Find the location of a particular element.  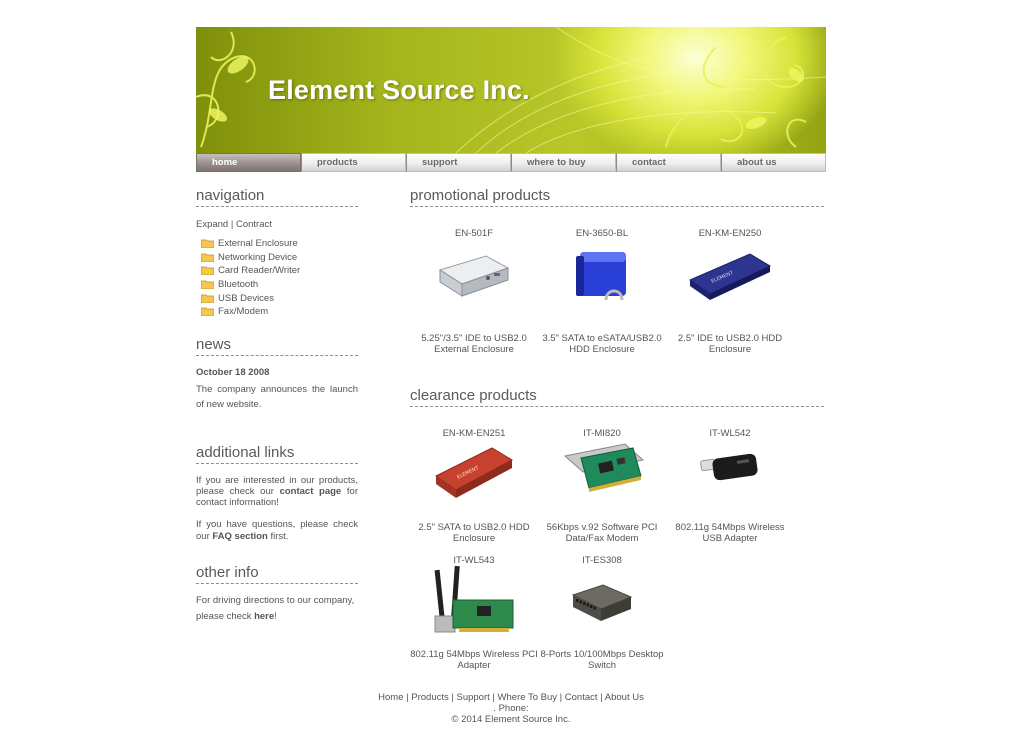

product-description: 802.11g 54Mbps Wireless PCI Adapter is located at coordinates (474, 660).